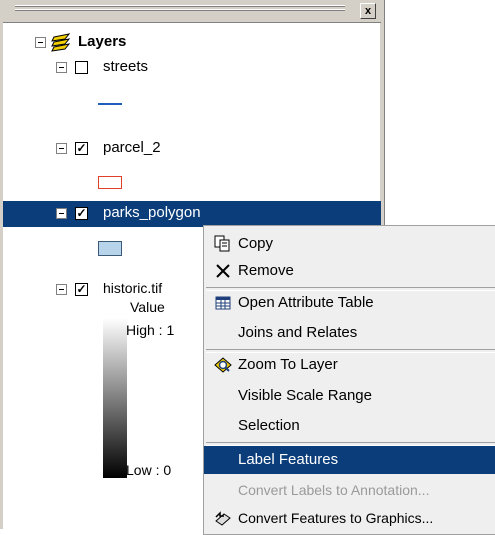 The height and width of the screenshot is (535, 495). Describe the element at coordinates (223, 303) in the screenshot. I see `table-icon` at that location.